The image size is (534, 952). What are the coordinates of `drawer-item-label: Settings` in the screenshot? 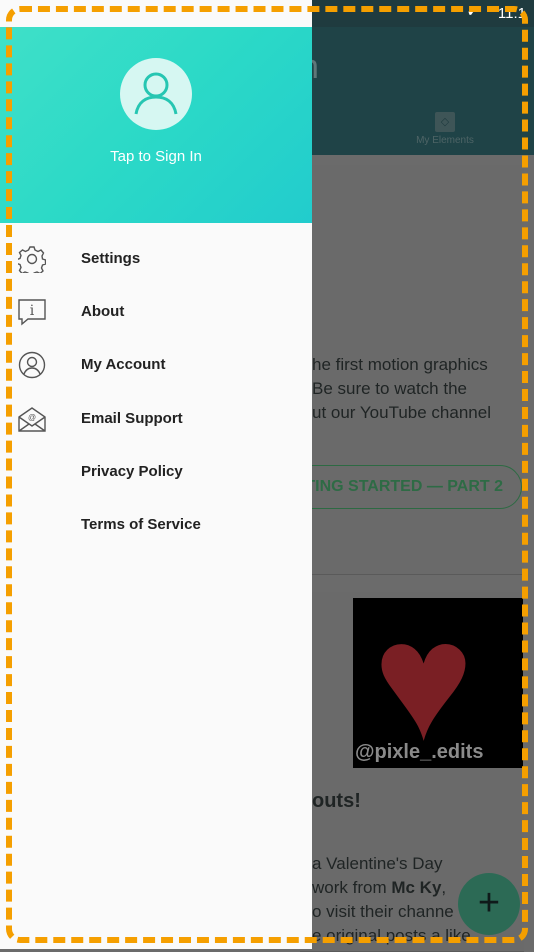 It's located at (111, 258).